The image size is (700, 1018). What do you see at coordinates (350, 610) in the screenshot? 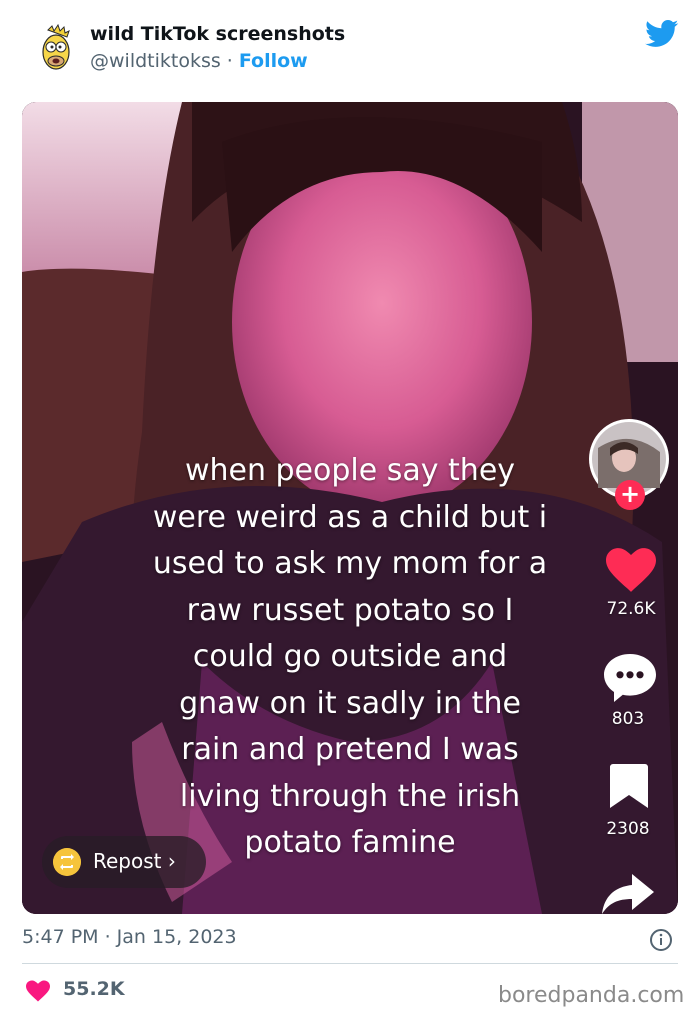
I see `caption-line: raw russet potato so I` at bounding box center [350, 610].